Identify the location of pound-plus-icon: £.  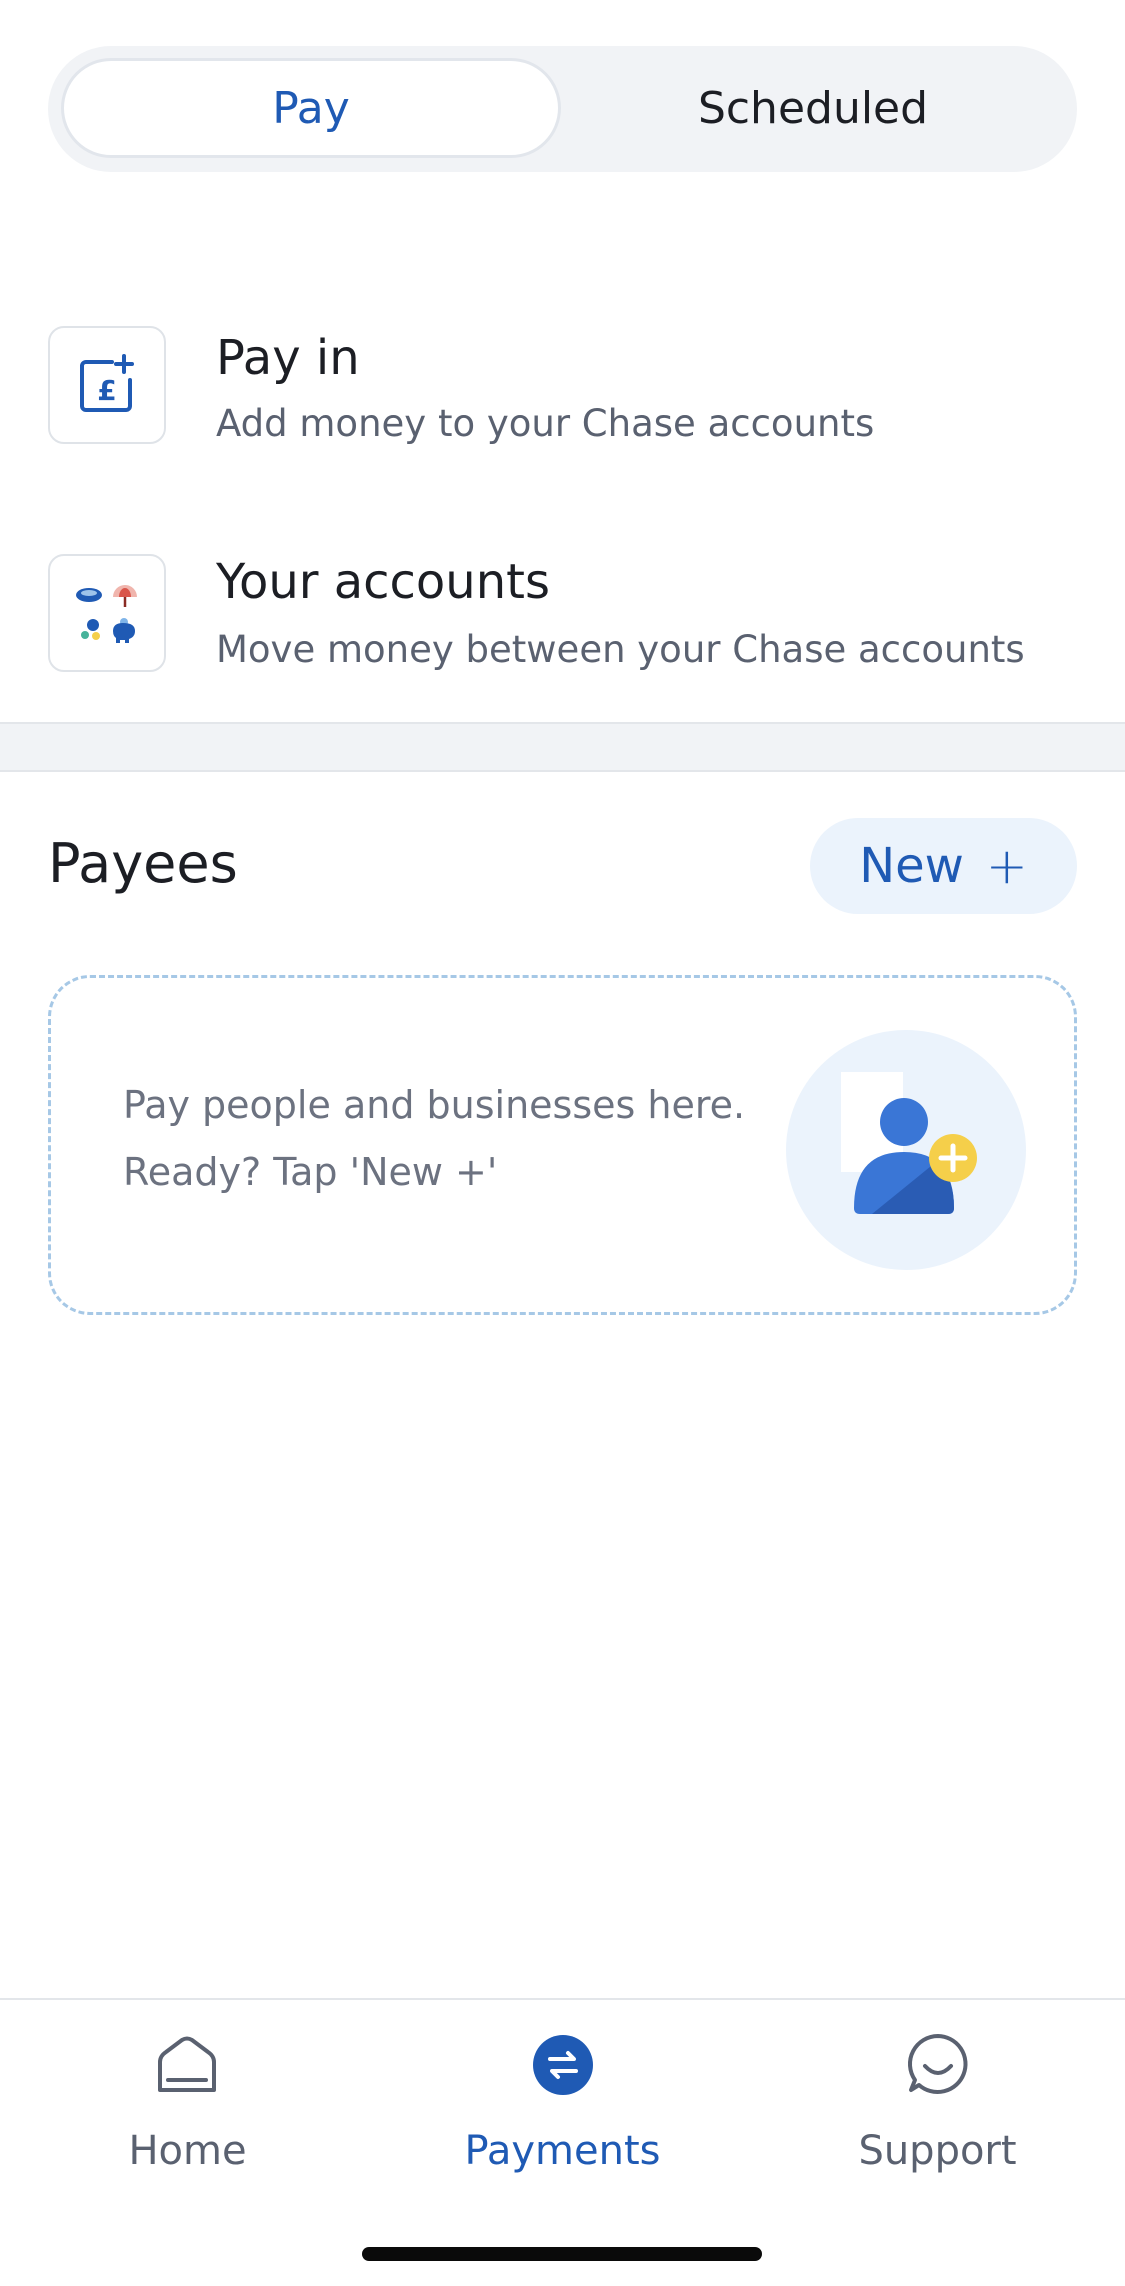
(107, 383).